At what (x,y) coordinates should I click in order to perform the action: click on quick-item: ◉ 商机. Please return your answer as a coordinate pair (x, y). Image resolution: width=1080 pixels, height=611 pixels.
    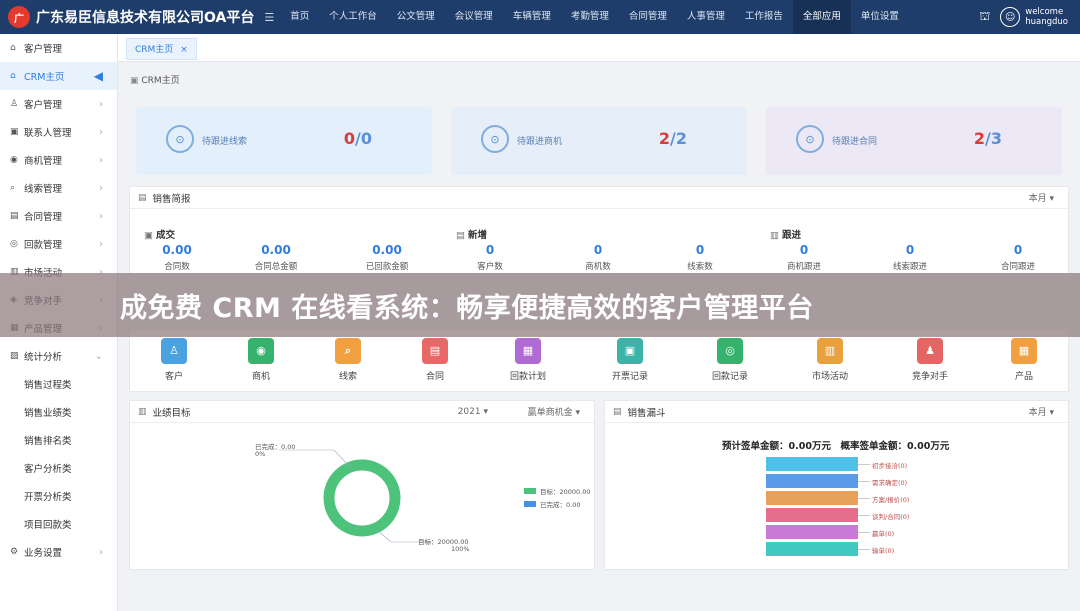
    Looking at the image, I should click on (261, 360).